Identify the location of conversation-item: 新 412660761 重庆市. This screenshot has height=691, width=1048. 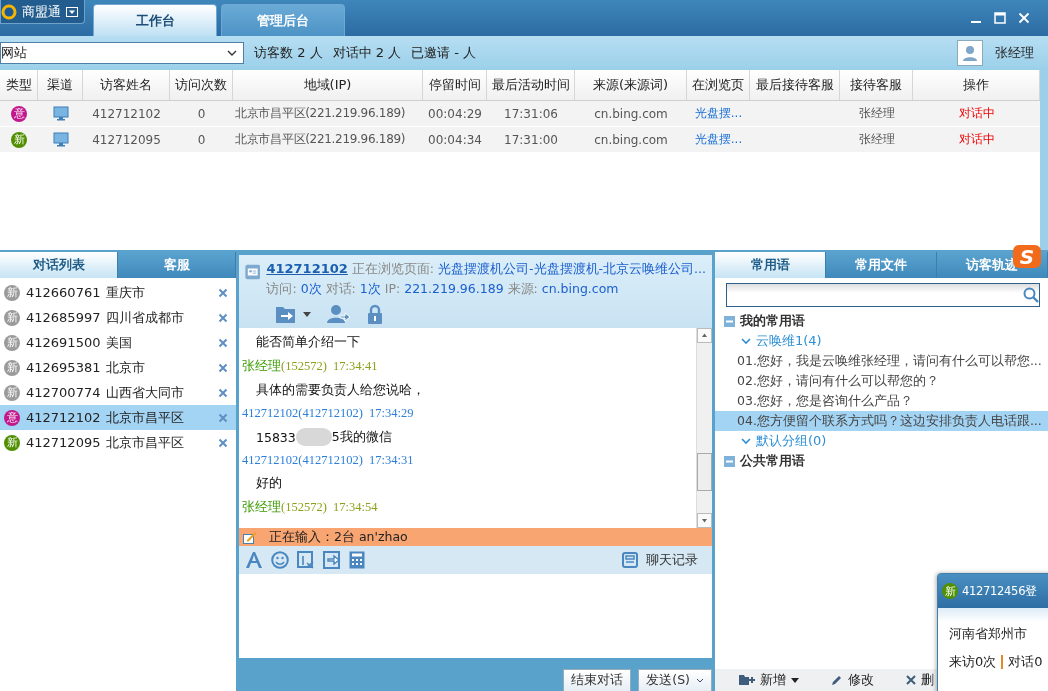
(118, 292).